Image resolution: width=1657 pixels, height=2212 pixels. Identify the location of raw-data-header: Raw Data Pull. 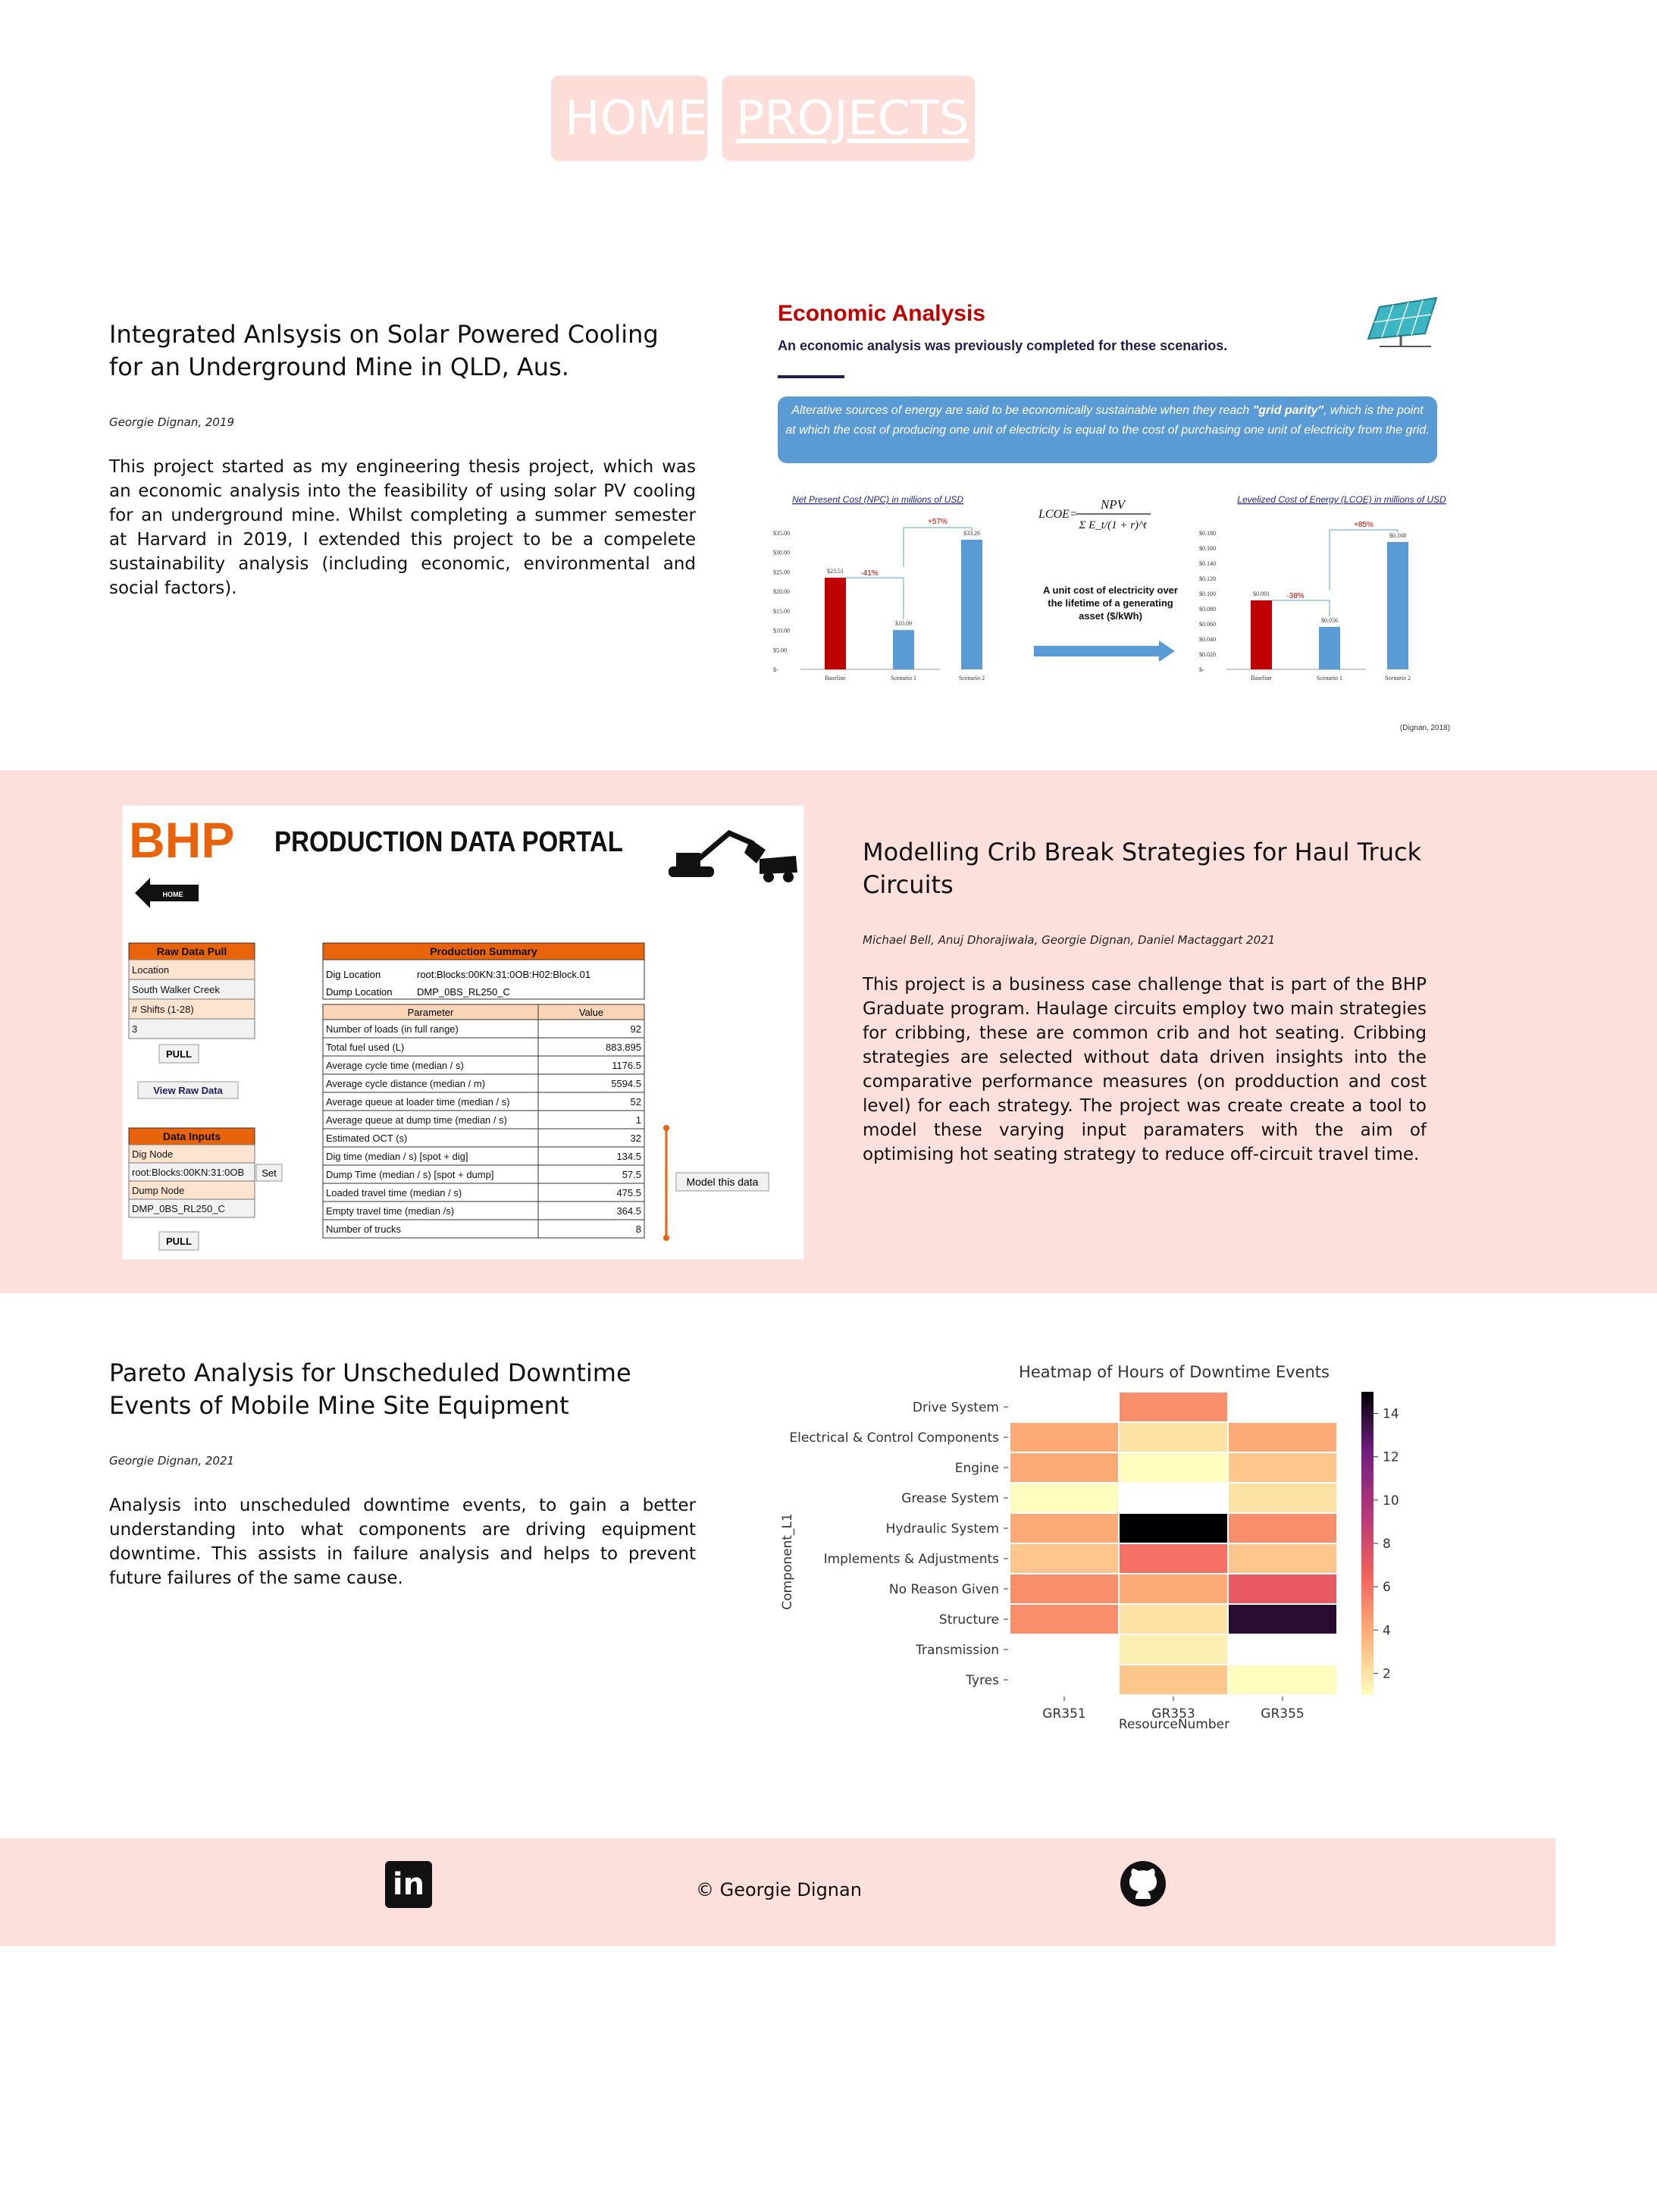
(192, 951).